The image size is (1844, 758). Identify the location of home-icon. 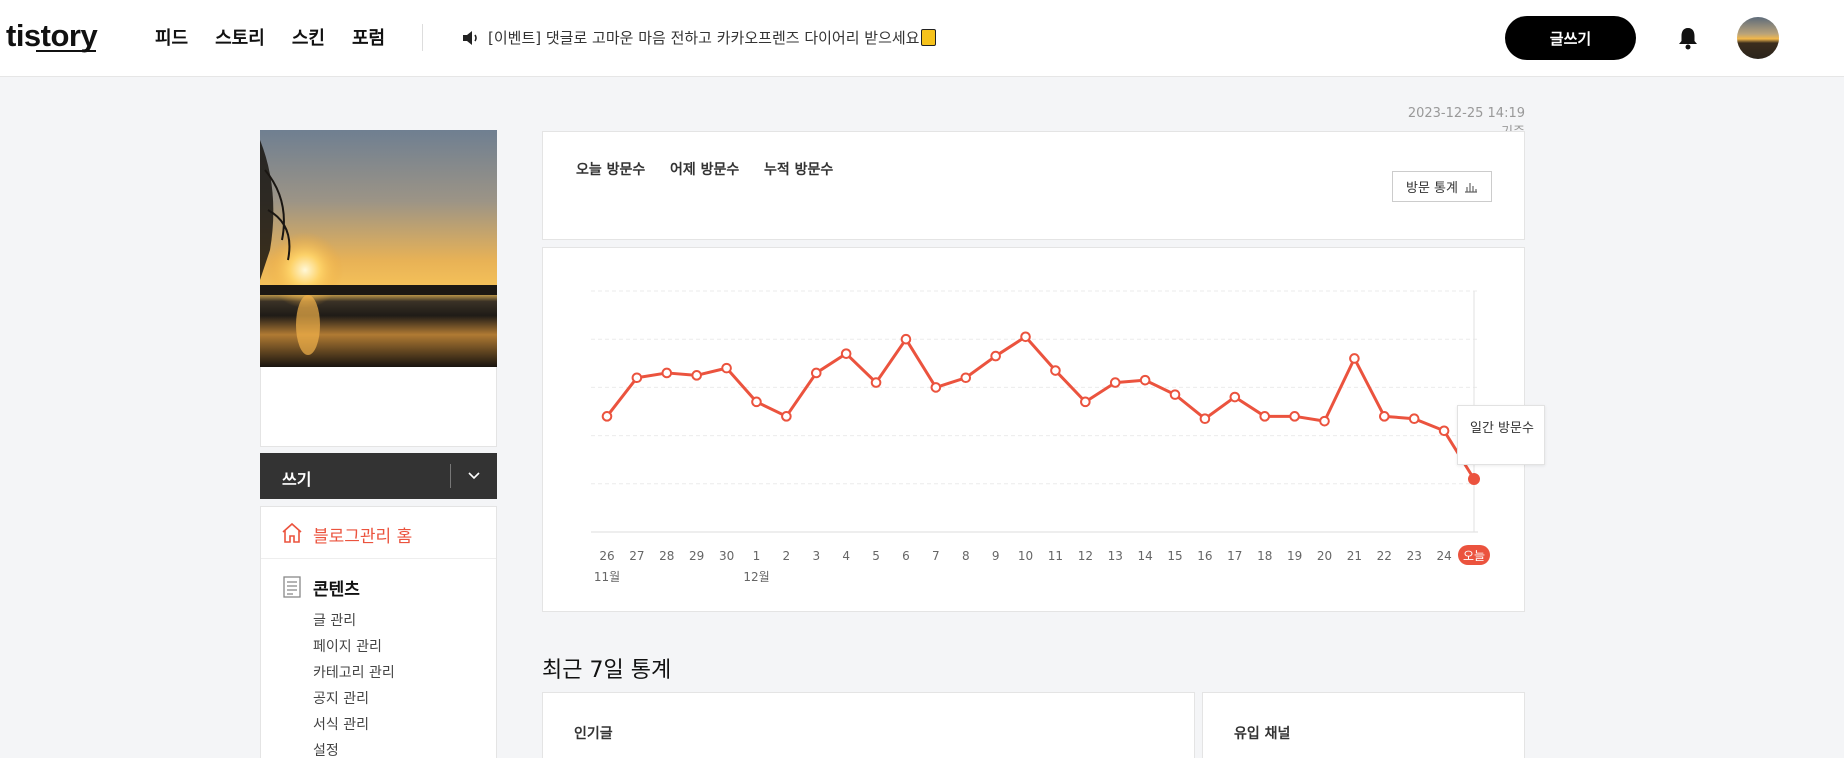
(292, 532).